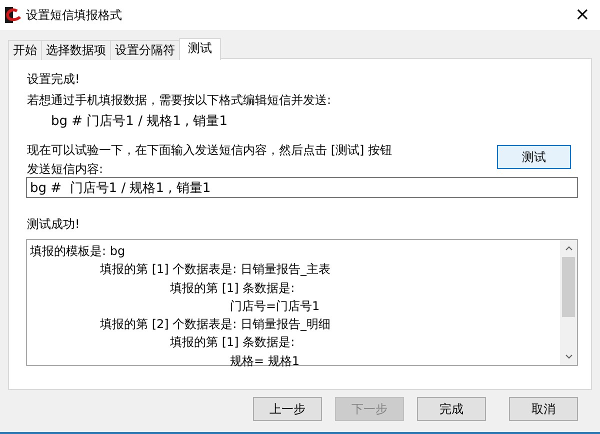  I want to click on input-label: 发送短信内容:, so click(65, 169).